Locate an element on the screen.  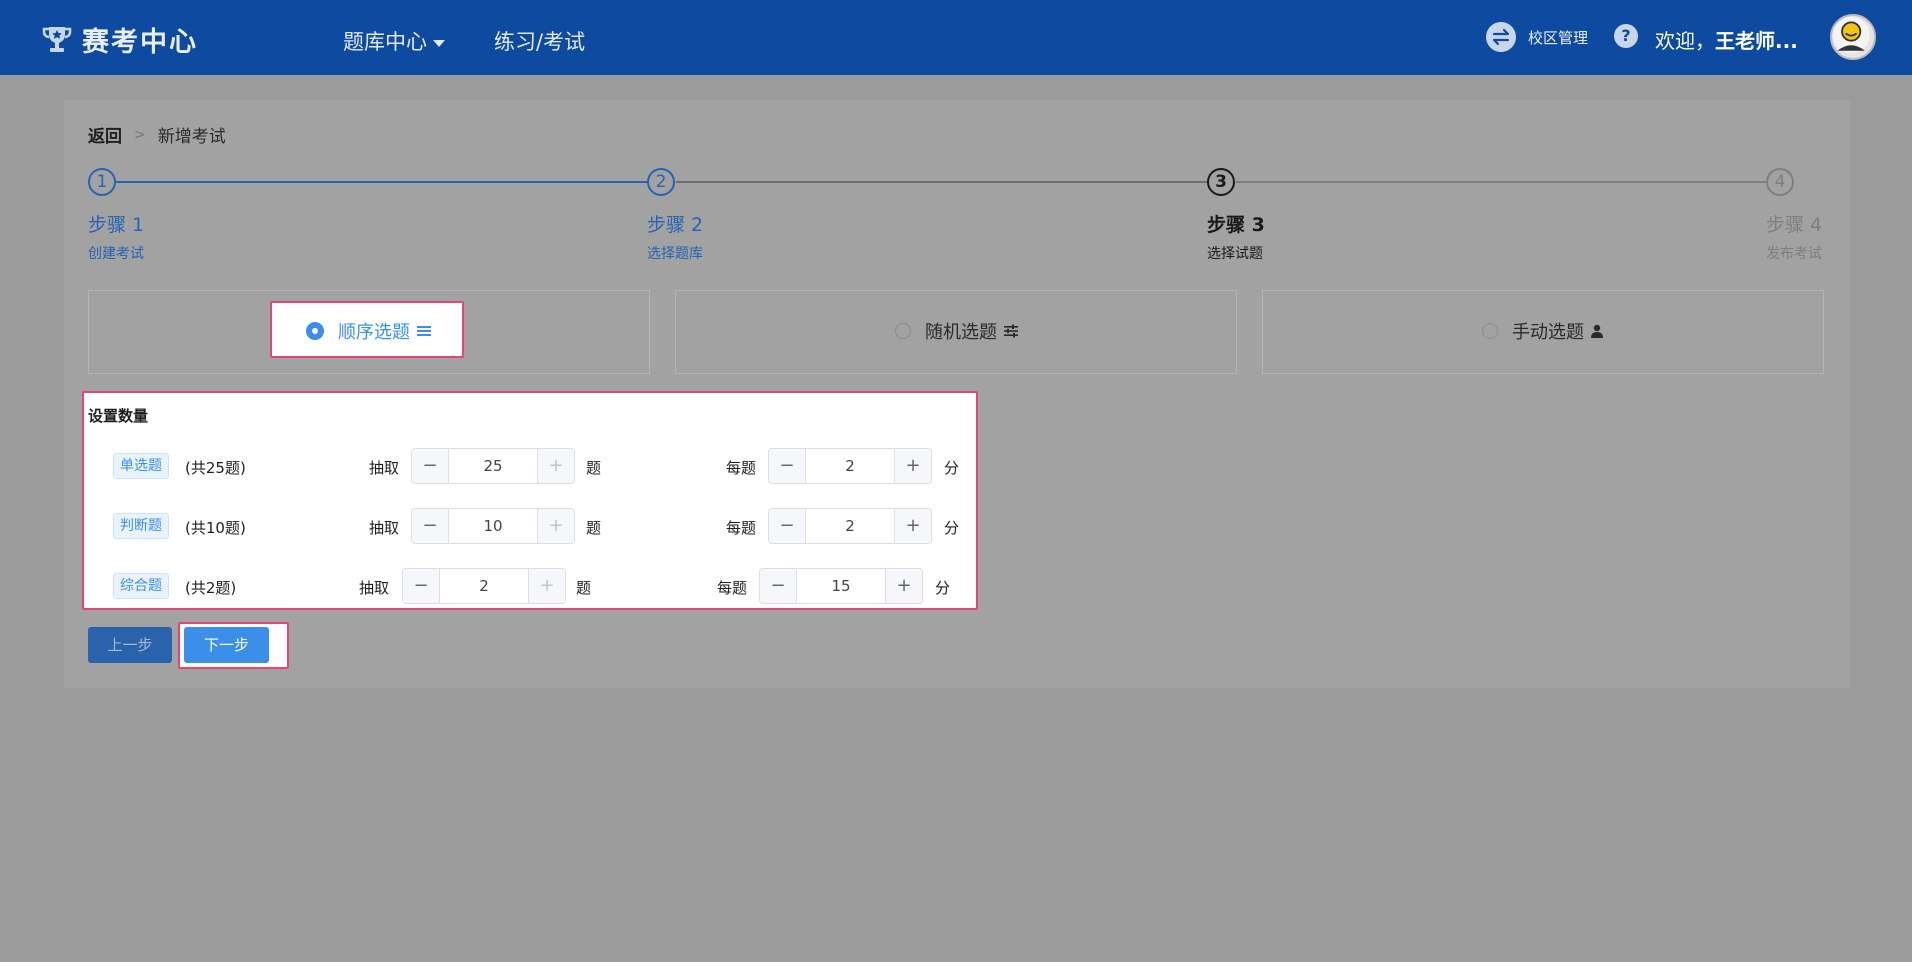
campus-management: 校区管理 is located at coordinates (1537, 37).